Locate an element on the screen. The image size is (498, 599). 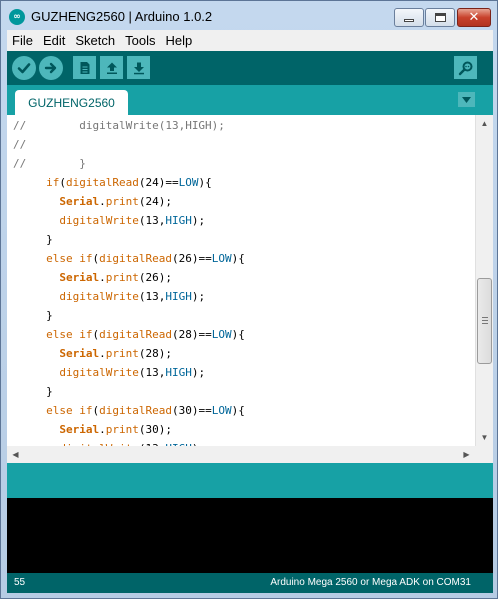
menu-help: Help is located at coordinates (178, 40).